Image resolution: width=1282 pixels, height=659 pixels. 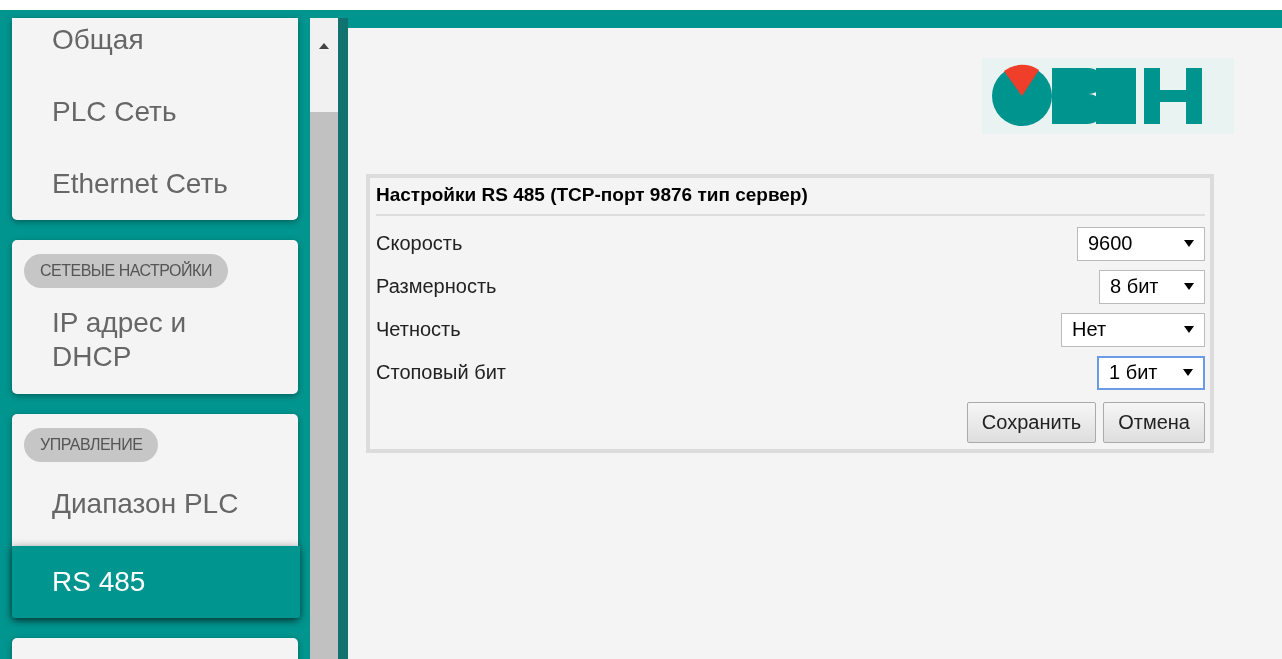 I want to click on panel-title: Настройки RS 485 (TCP-порт 9876 тип сервер), so click(x=790, y=198).